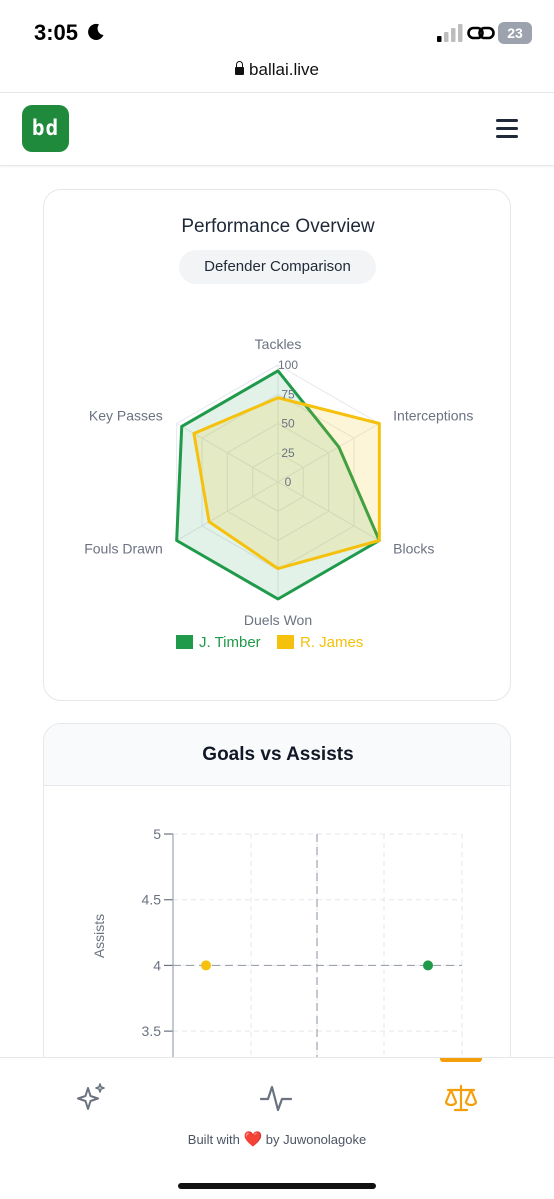 Image resolution: width=554 pixels, height=1199 pixels. I want to click on y-tick-label: 4, so click(157, 965).